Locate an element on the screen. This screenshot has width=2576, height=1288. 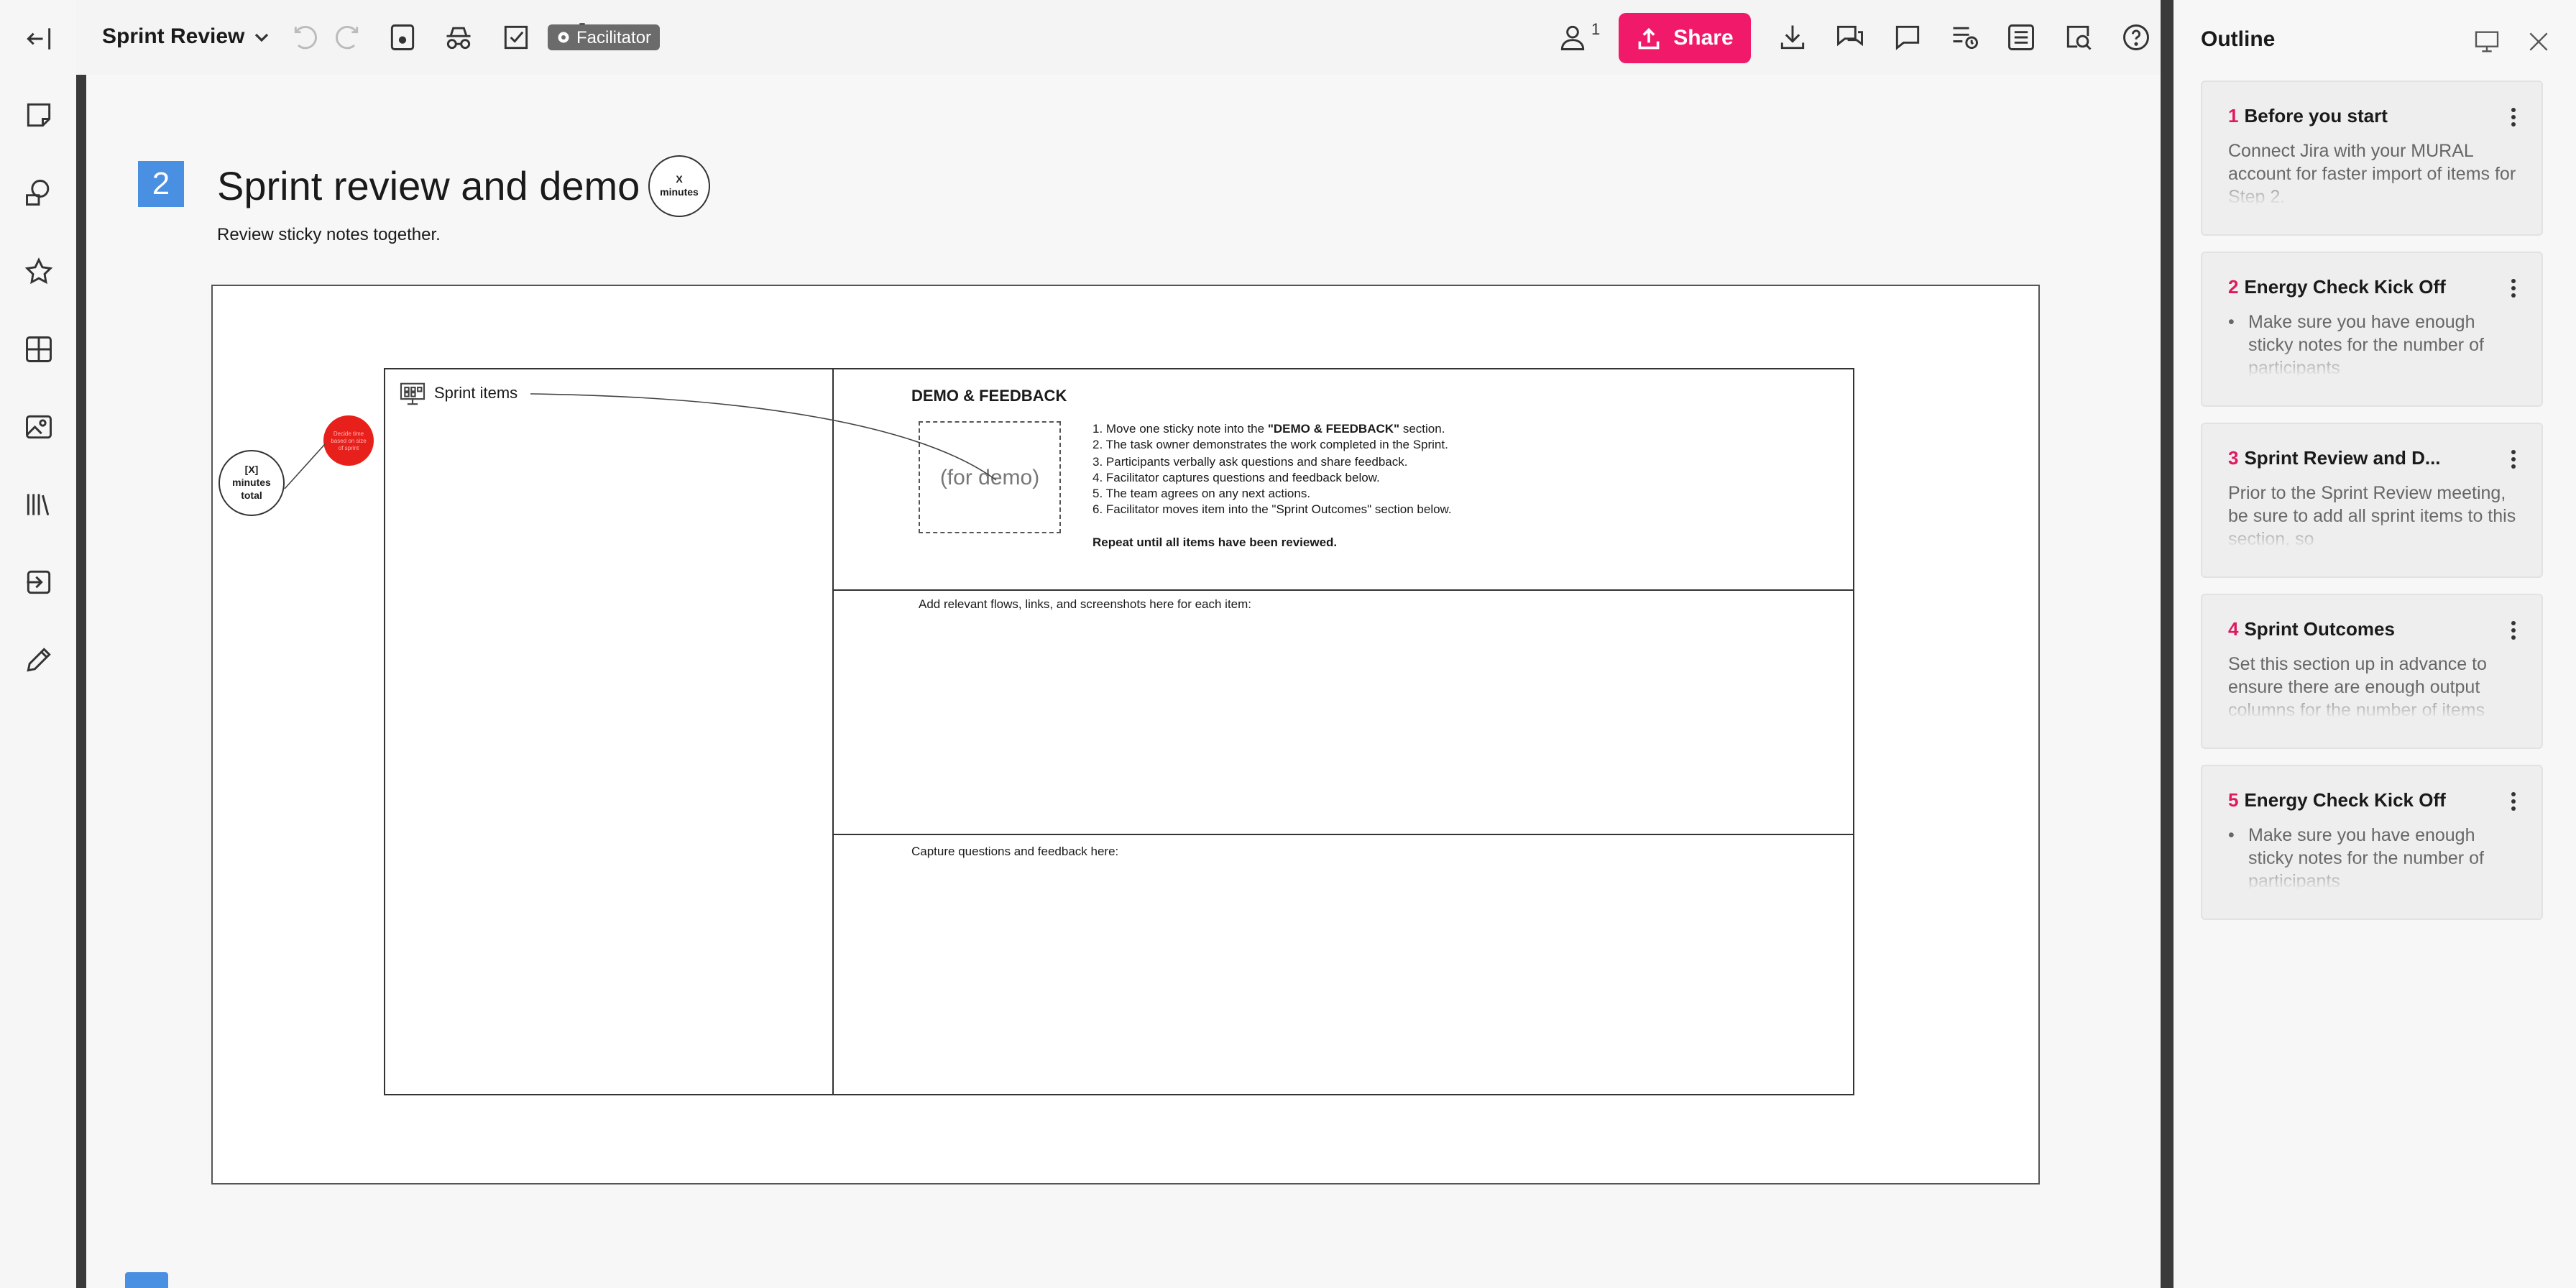
gear-icon is located at coordinates (563, 37).